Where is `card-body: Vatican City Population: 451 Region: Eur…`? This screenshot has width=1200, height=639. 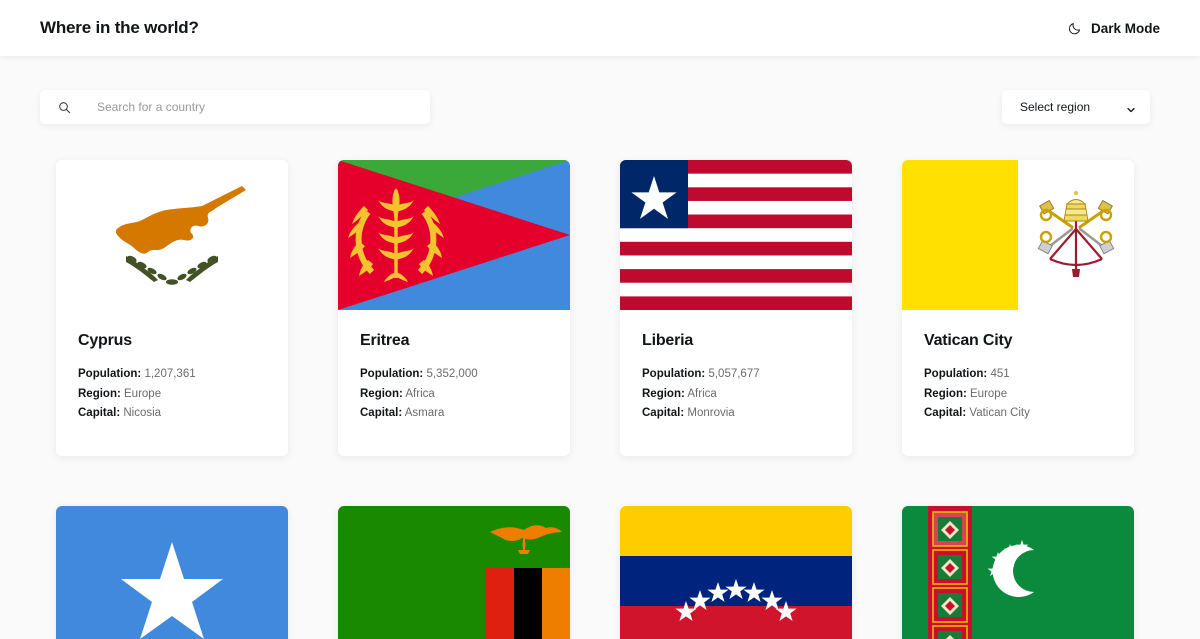 card-body: Vatican City Population: 451 Region: Eur… is located at coordinates (1018, 383).